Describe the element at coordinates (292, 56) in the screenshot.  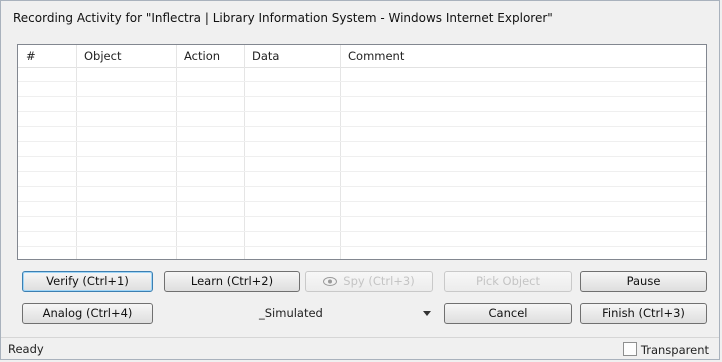
I see `column-header-data: Data` at that location.